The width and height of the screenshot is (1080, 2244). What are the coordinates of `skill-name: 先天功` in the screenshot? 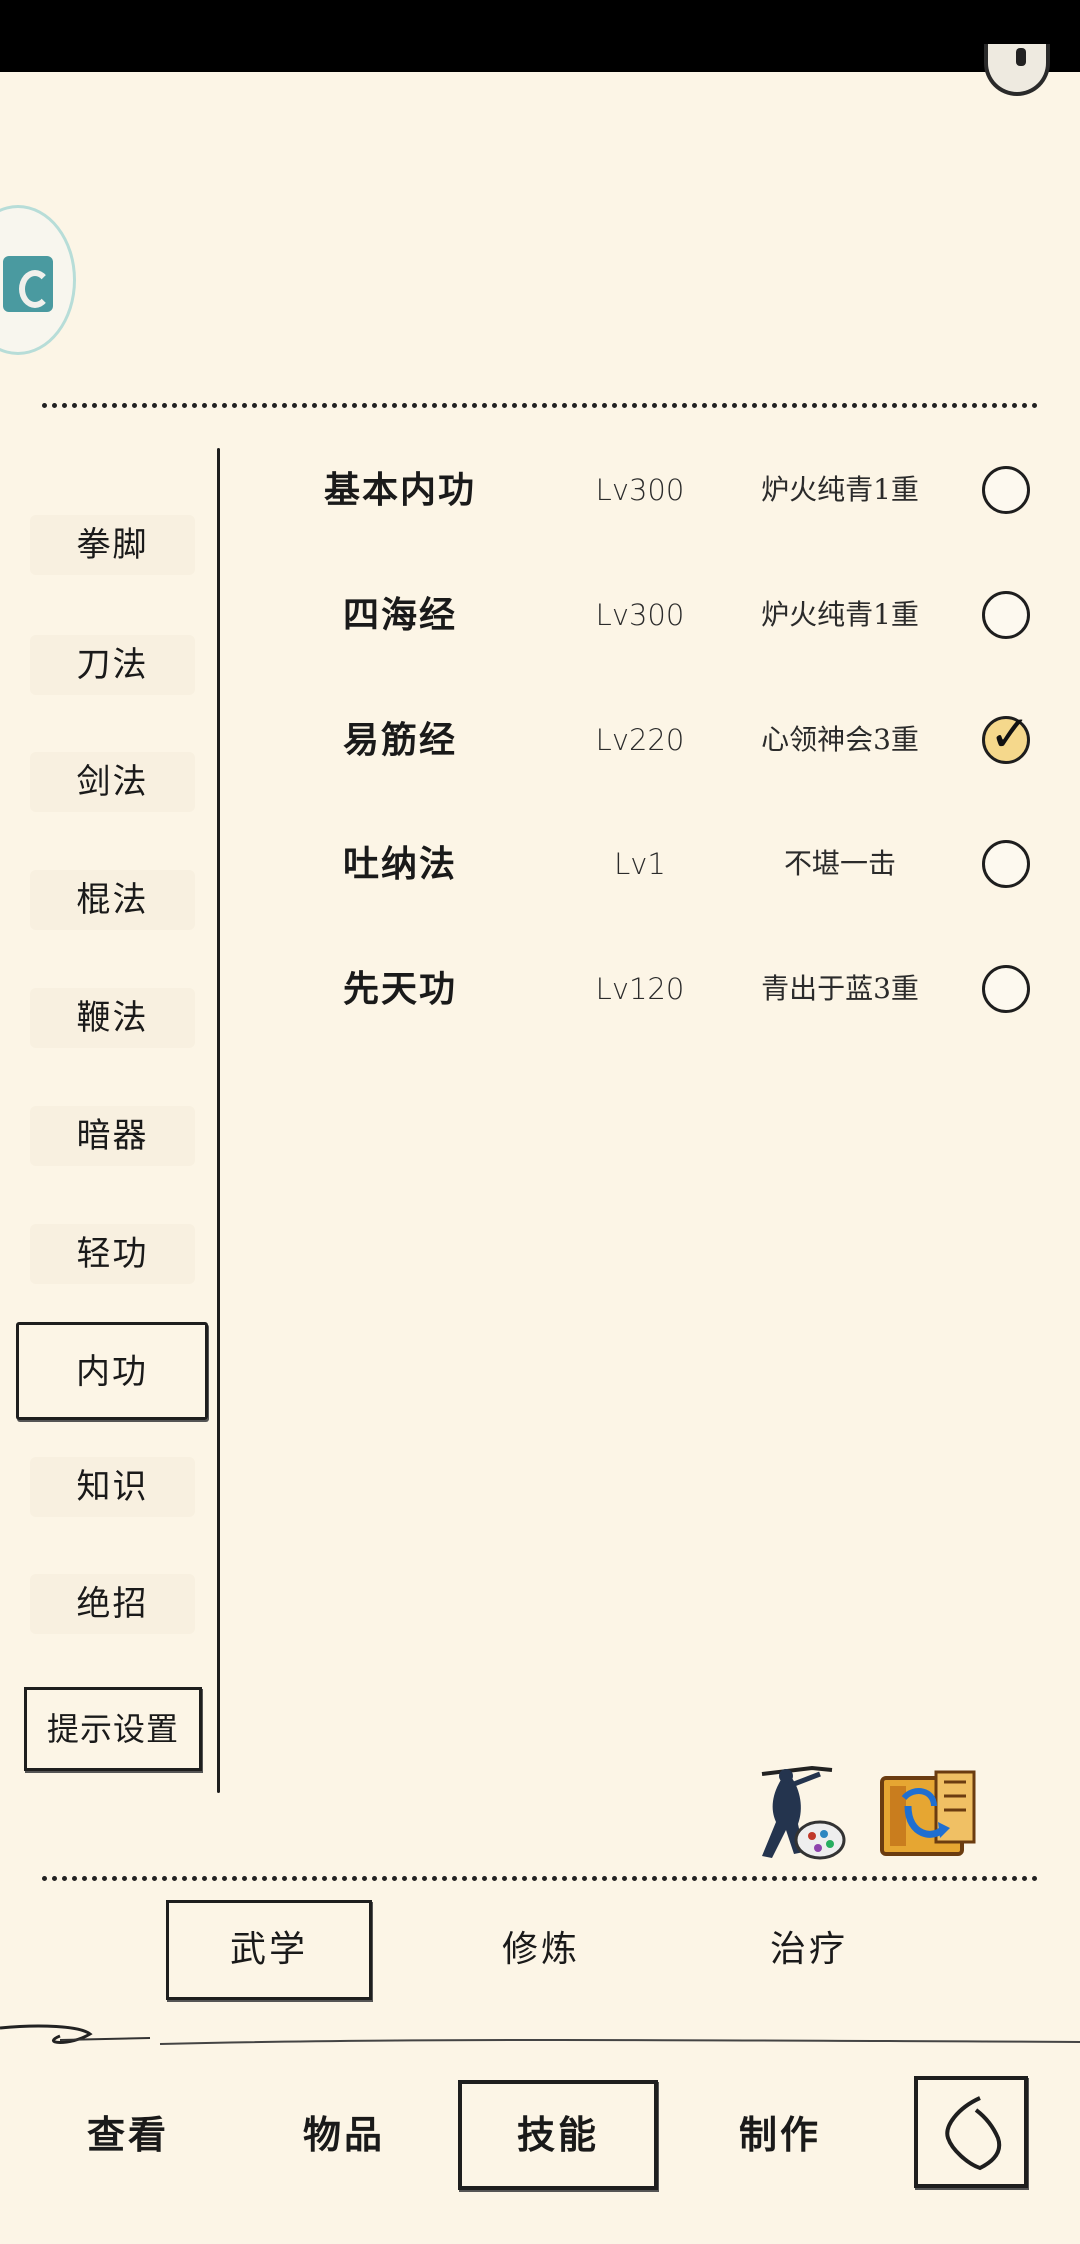 It's located at (399, 989).